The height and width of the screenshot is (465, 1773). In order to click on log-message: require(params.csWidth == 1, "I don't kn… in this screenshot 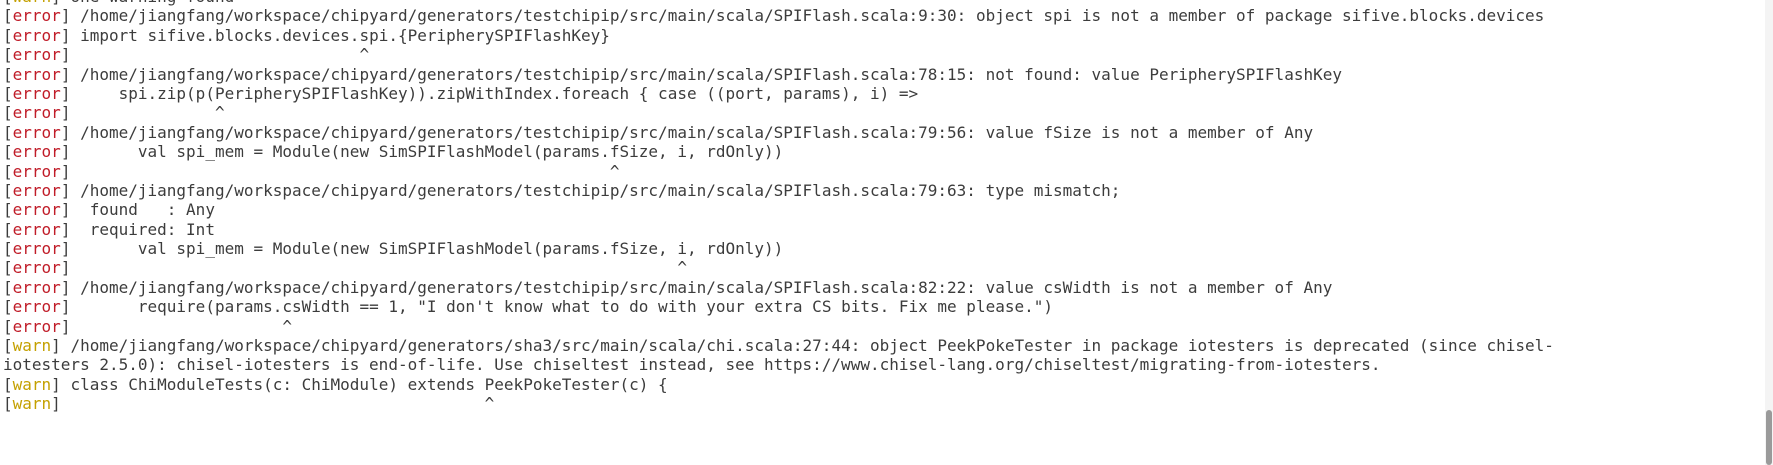, I will do `click(561, 307)`.